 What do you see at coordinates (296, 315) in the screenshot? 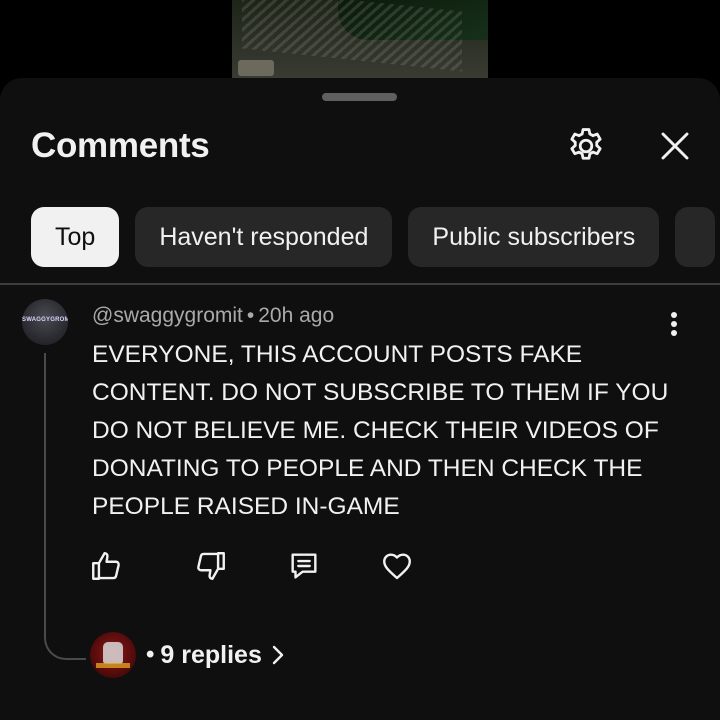
I see `comment-time: 20h ago` at bounding box center [296, 315].